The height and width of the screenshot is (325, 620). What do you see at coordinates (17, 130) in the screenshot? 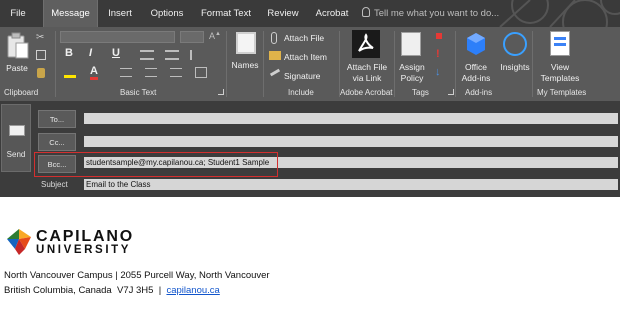
I see `send-envelope-icon` at bounding box center [17, 130].